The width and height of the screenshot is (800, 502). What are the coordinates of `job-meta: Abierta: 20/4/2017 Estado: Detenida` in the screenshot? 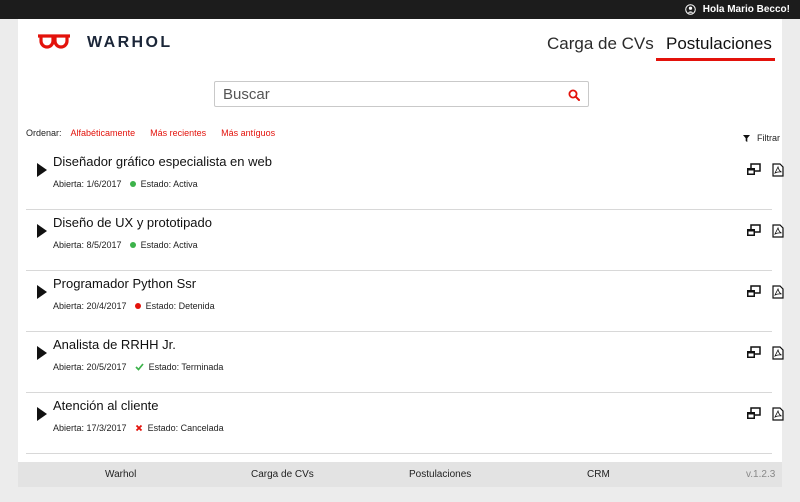 It's located at (134, 306).